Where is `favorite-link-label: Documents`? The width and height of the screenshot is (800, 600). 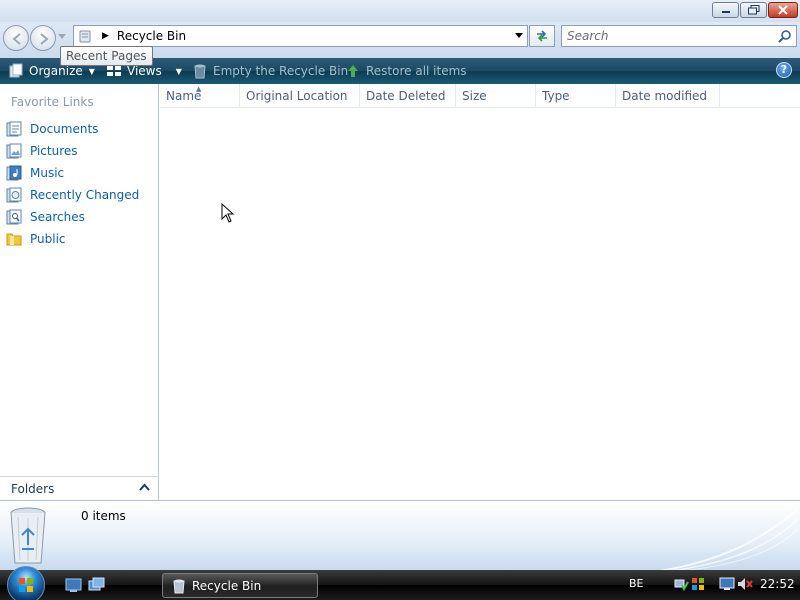
favorite-link-label: Documents is located at coordinates (64, 129).